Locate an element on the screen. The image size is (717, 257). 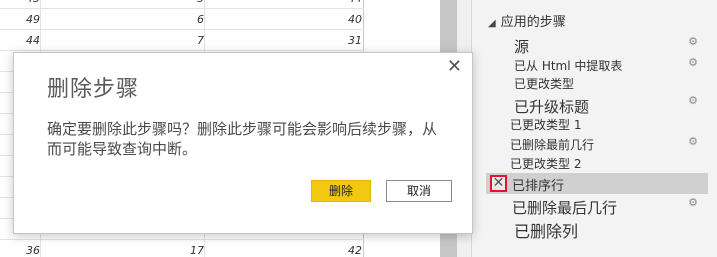
dialog-title: 删除步骤 is located at coordinates (93, 89).